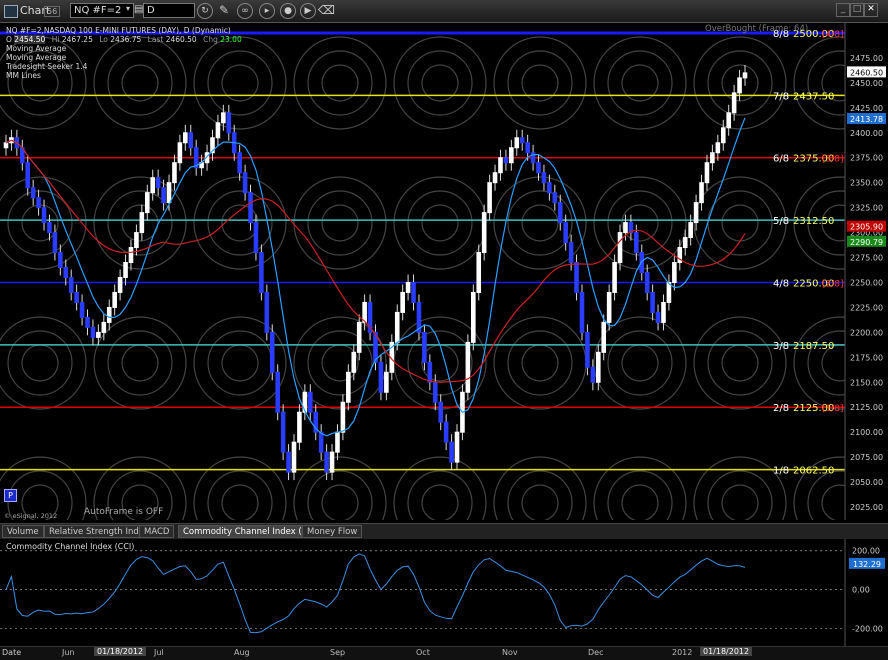  I want to click on pencil-icon: ✎, so click(224, 11).